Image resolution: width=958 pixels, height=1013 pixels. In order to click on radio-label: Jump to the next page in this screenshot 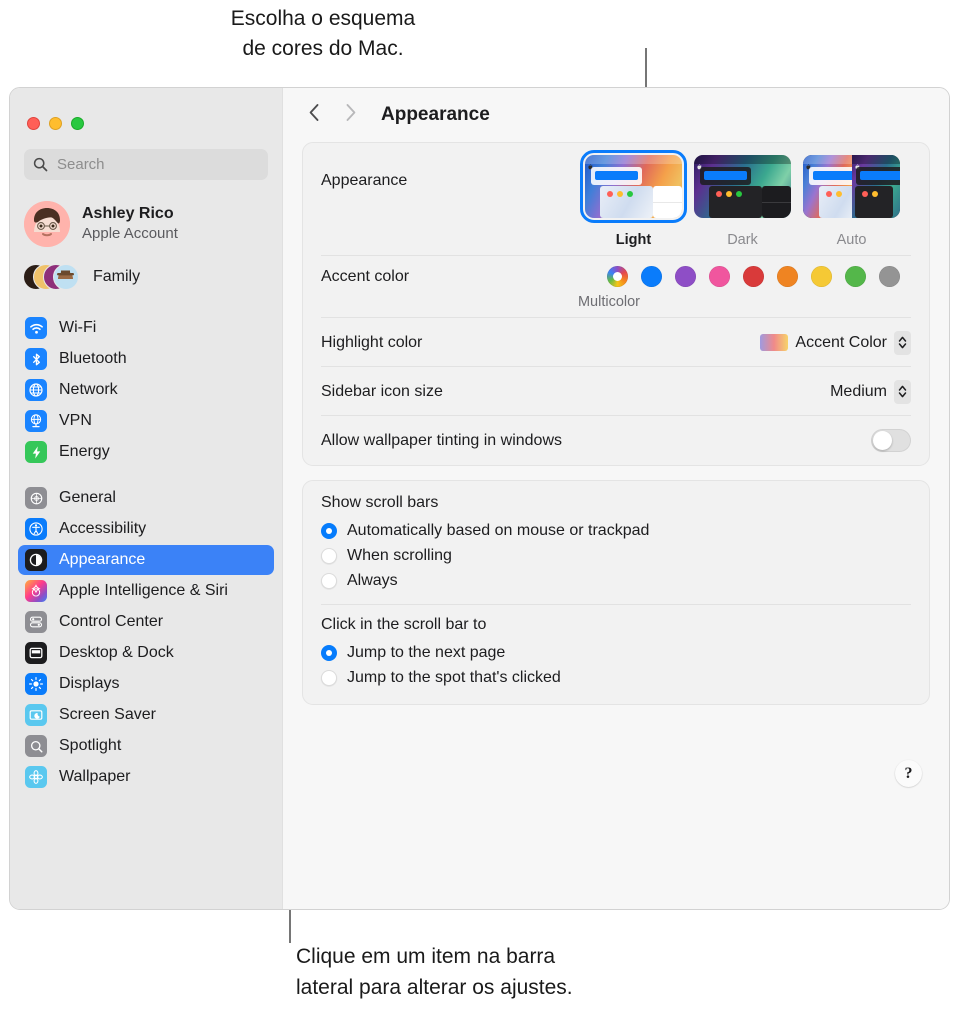, I will do `click(426, 652)`.